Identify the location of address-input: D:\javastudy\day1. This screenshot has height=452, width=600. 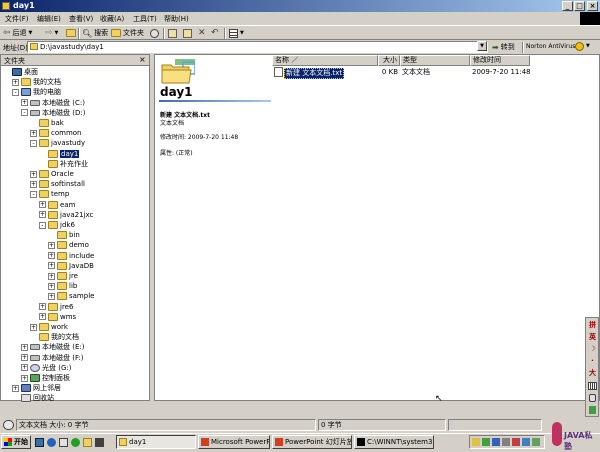
(257, 47).